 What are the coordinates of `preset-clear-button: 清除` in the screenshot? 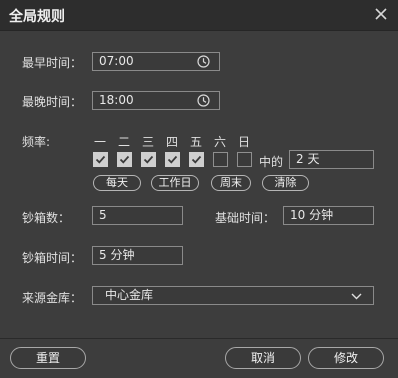 It's located at (285, 183).